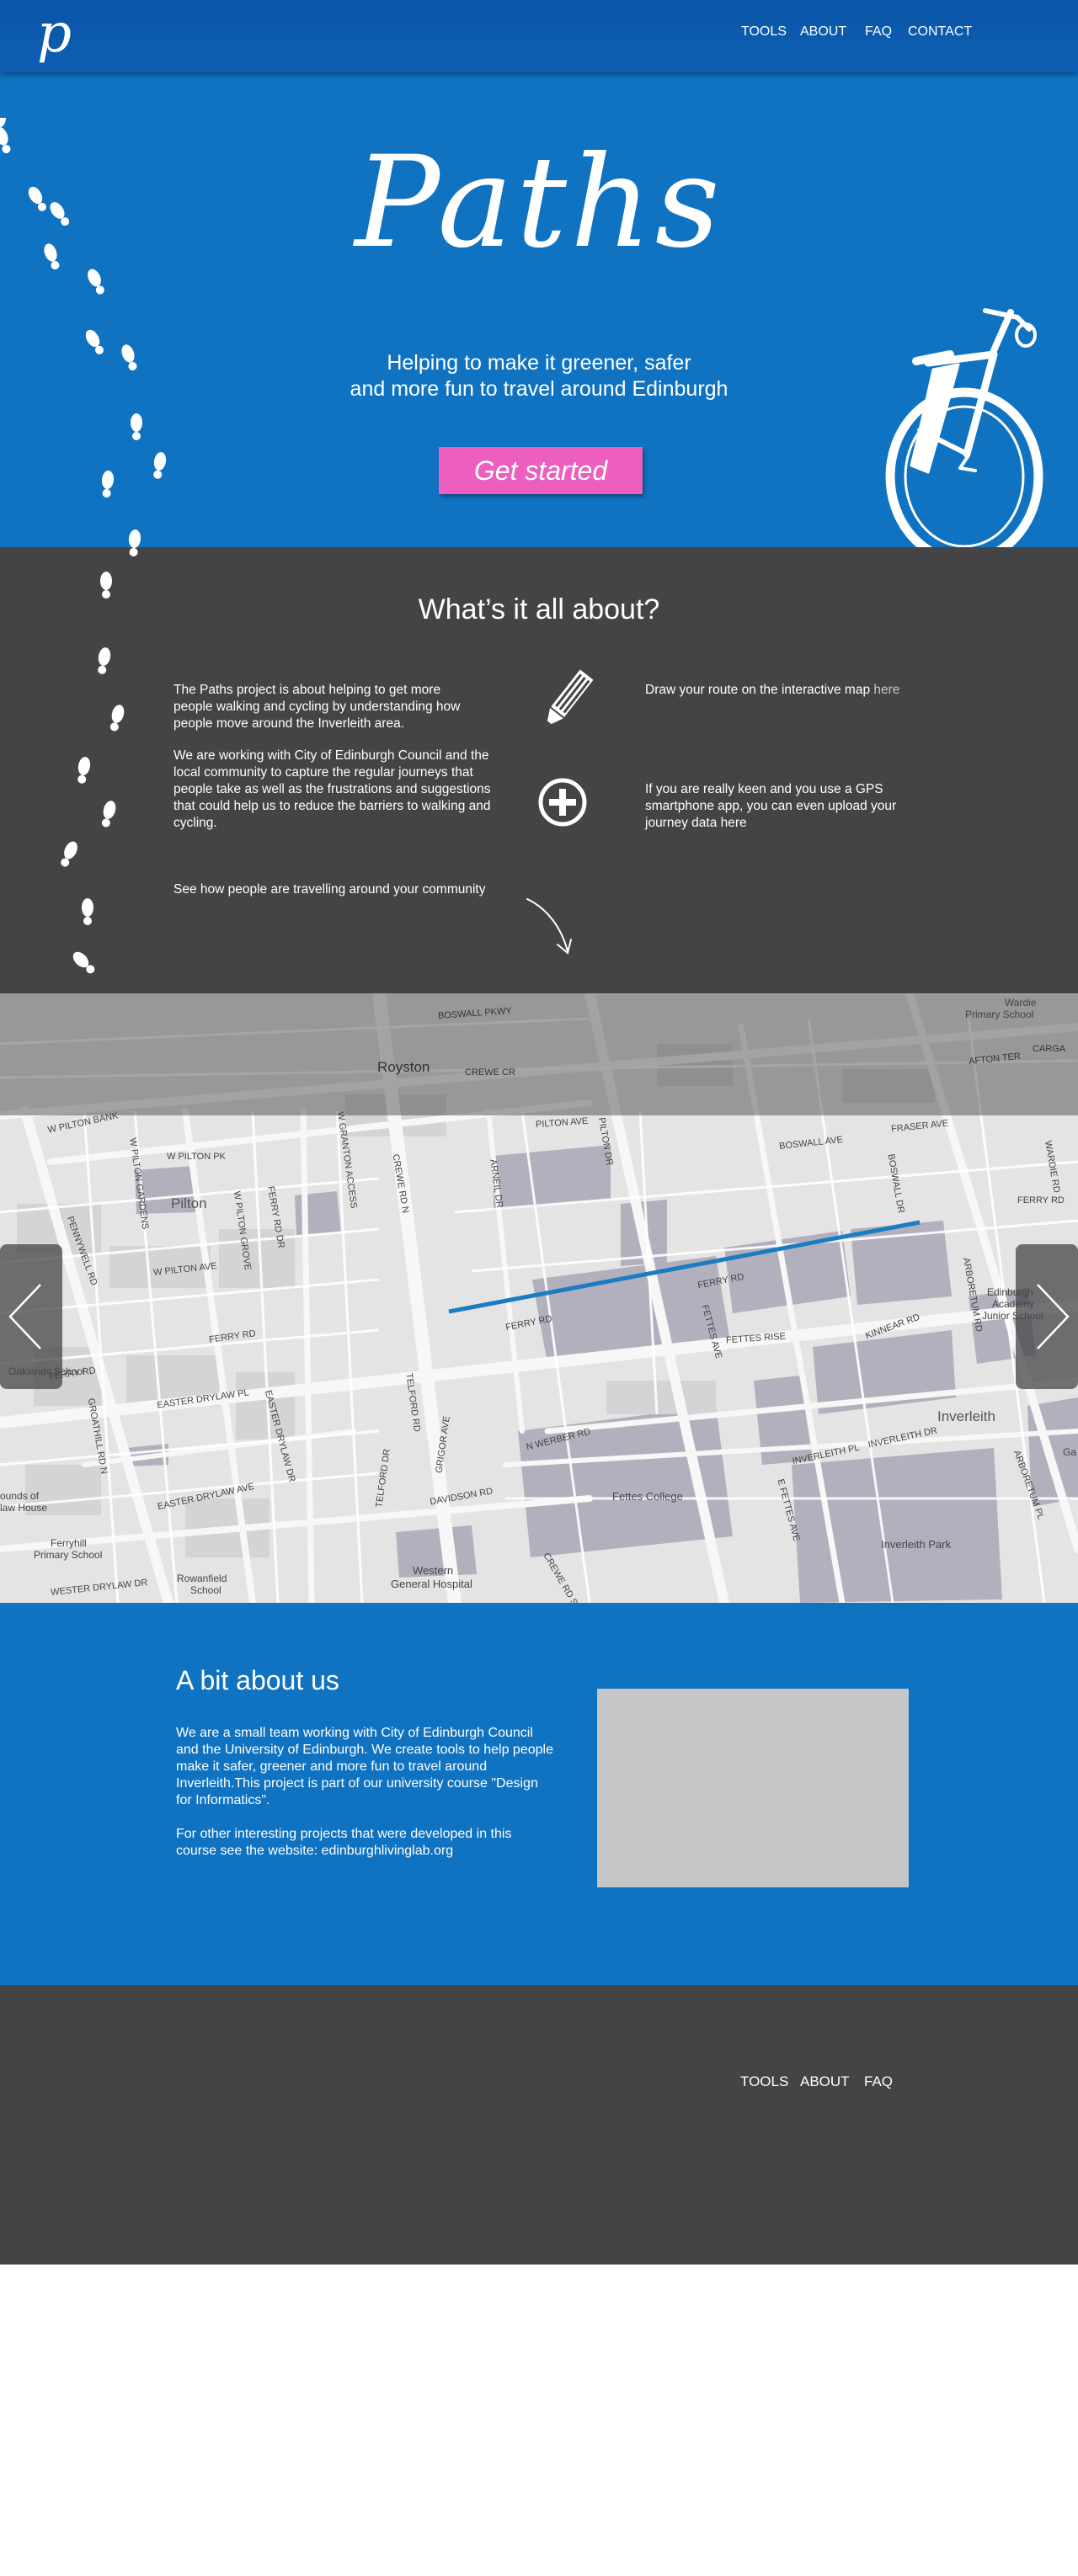 The image size is (1078, 2576). Describe the element at coordinates (20, 1496) in the screenshot. I see `map-label-grounds-1: ounds of` at that location.